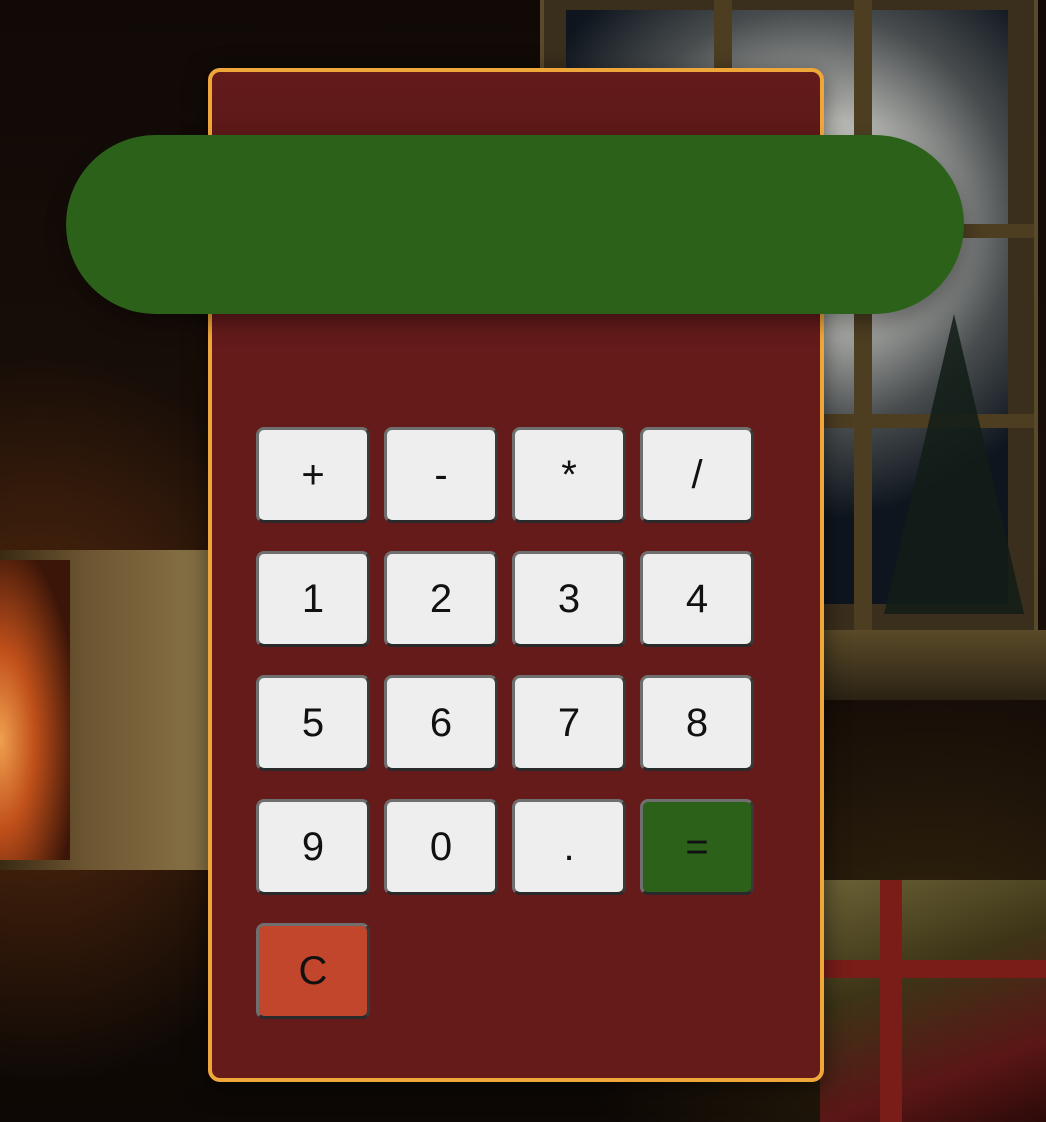  Describe the element at coordinates (313, 723) in the screenshot. I see `digit-5-button: 5` at that location.